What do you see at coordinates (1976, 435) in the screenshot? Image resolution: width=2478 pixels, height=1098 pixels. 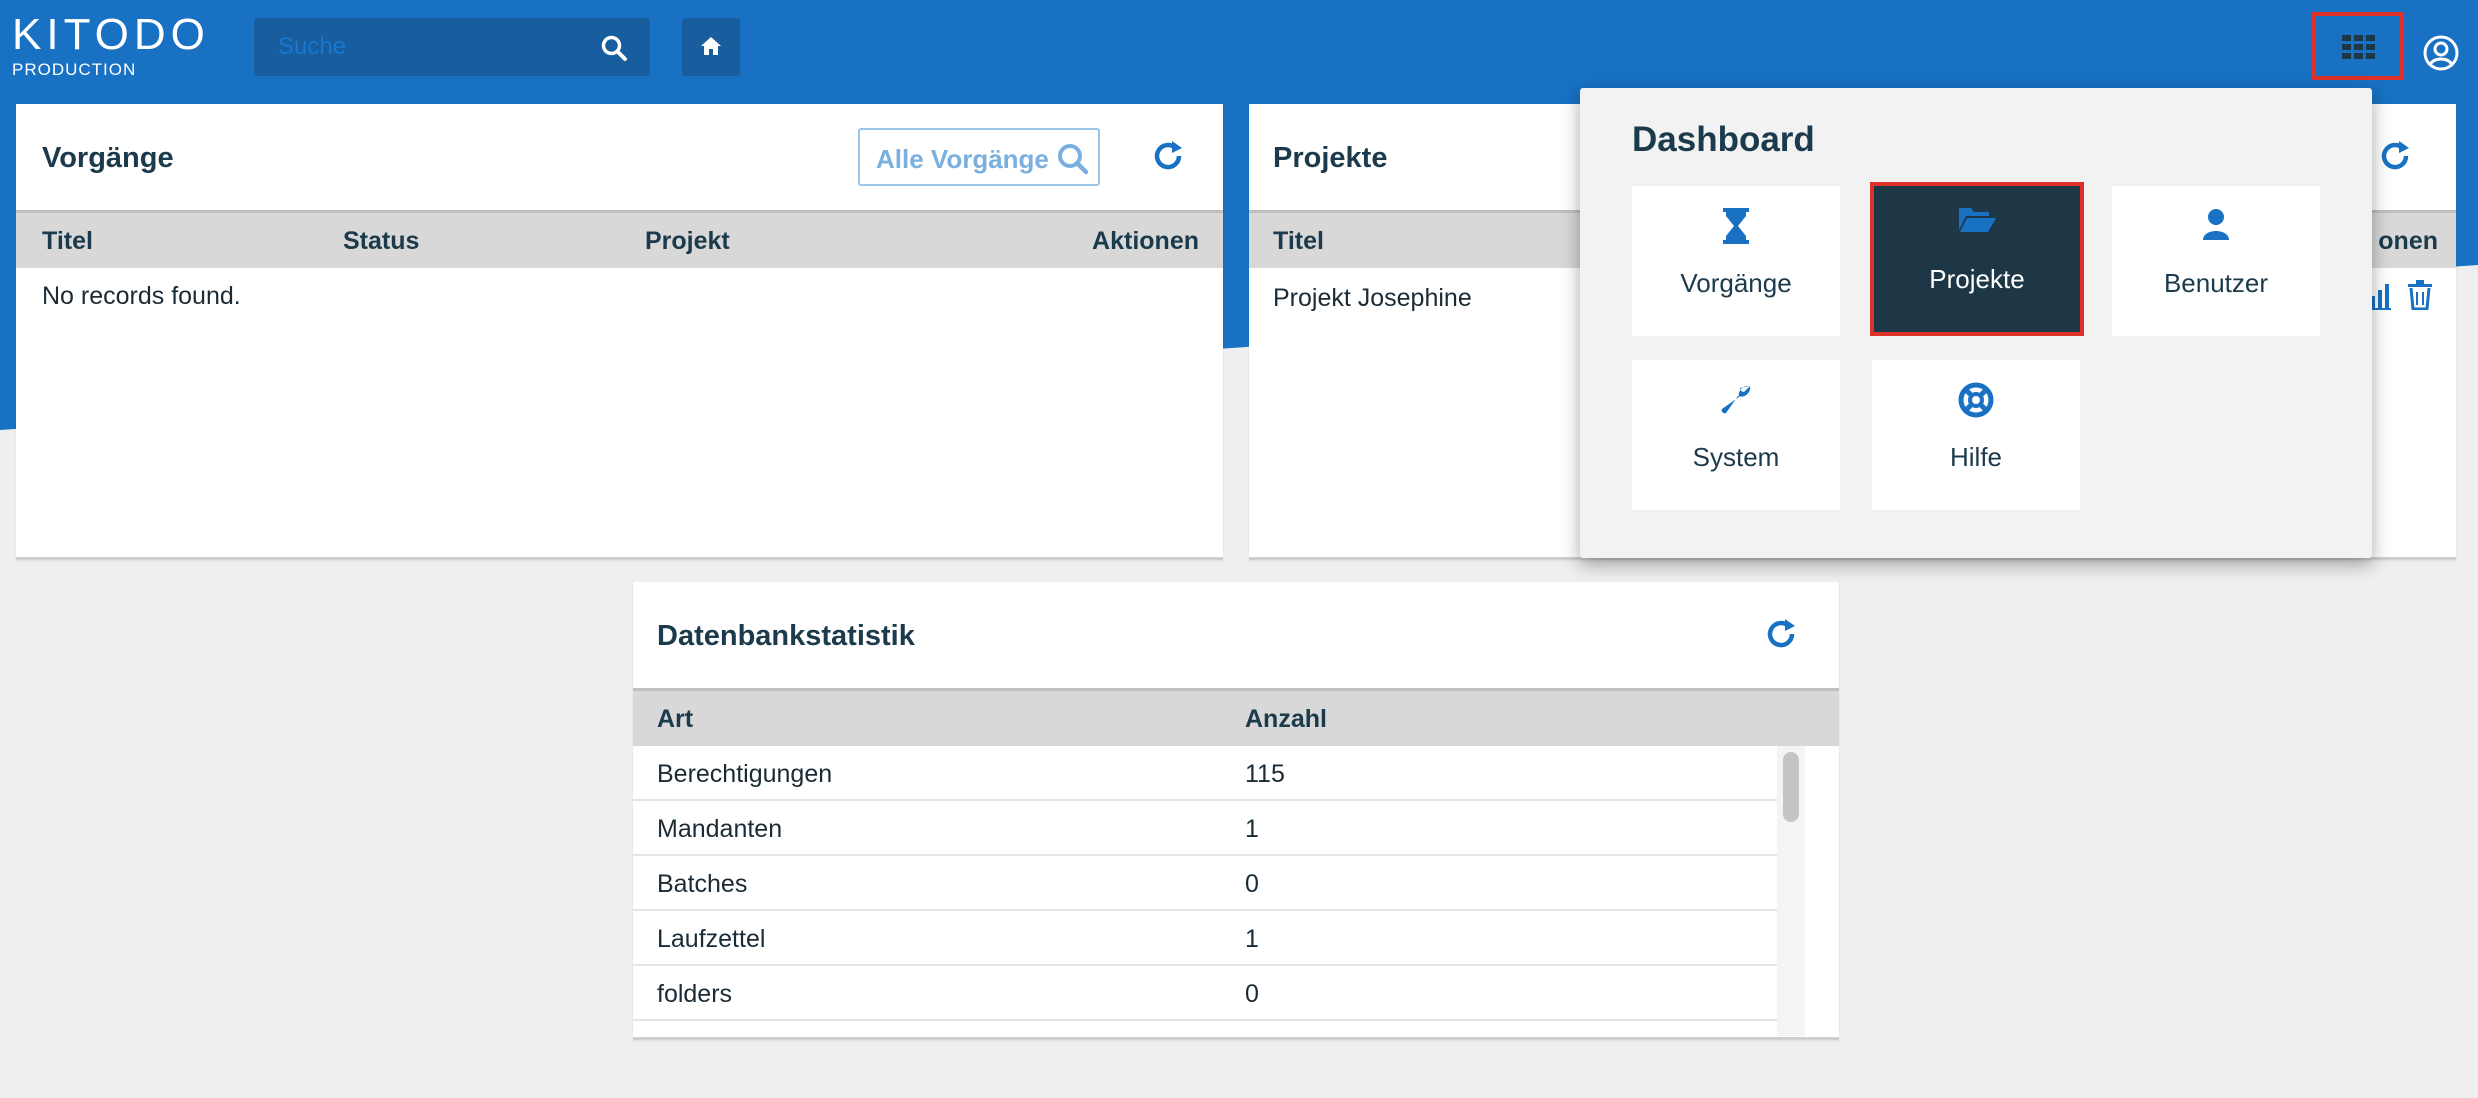 I see `dashboard-tile-hilfe: Hilfe` at bounding box center [1976, 435].